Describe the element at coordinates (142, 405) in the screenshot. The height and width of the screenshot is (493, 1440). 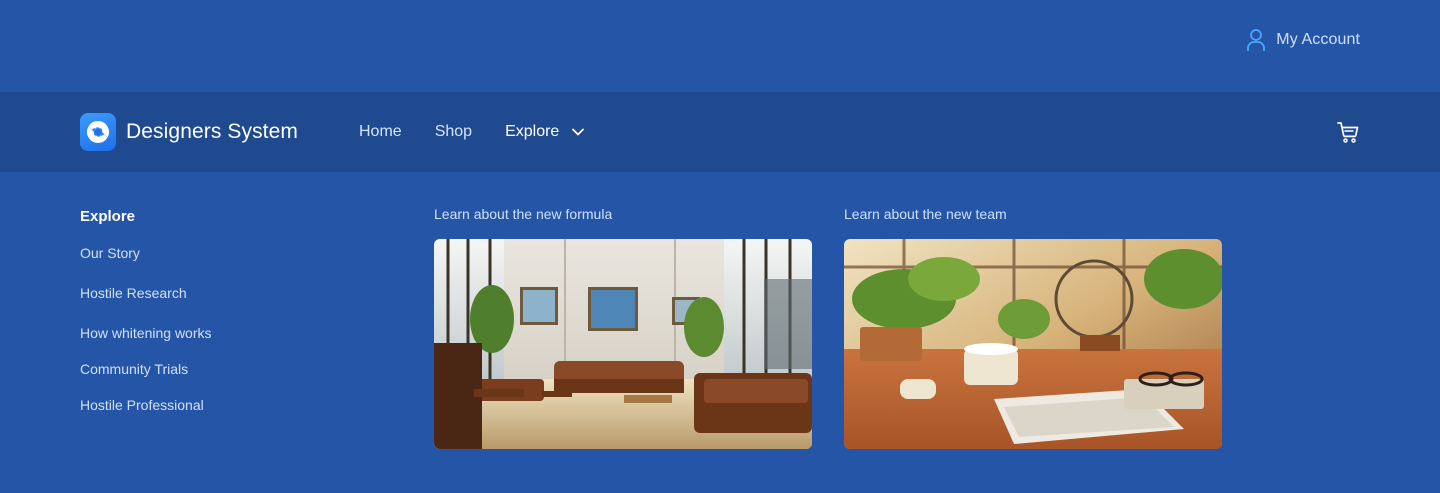
I see `menu-item-hostile-professional: Hostile Professional` at that location.